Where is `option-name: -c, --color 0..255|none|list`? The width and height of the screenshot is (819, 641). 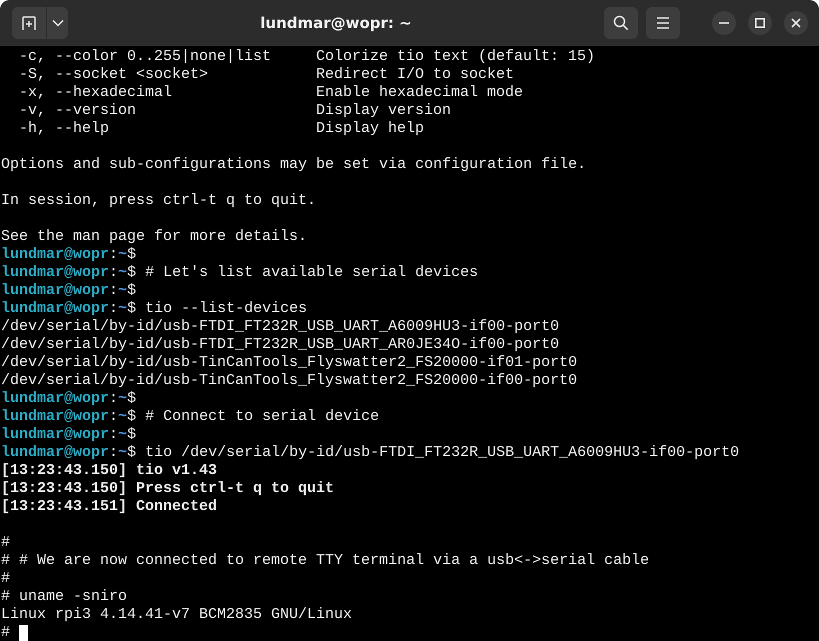
option-name: -c, --color 0..255|none|list is located at coordinates (145, 56).